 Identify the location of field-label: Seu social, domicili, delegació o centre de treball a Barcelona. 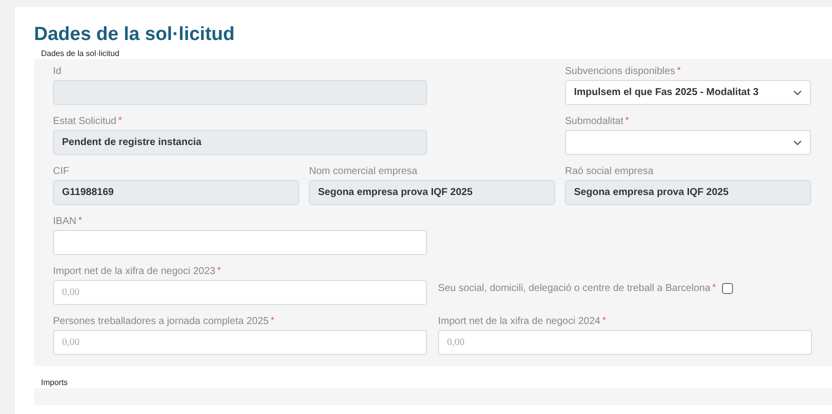
(574, 288).